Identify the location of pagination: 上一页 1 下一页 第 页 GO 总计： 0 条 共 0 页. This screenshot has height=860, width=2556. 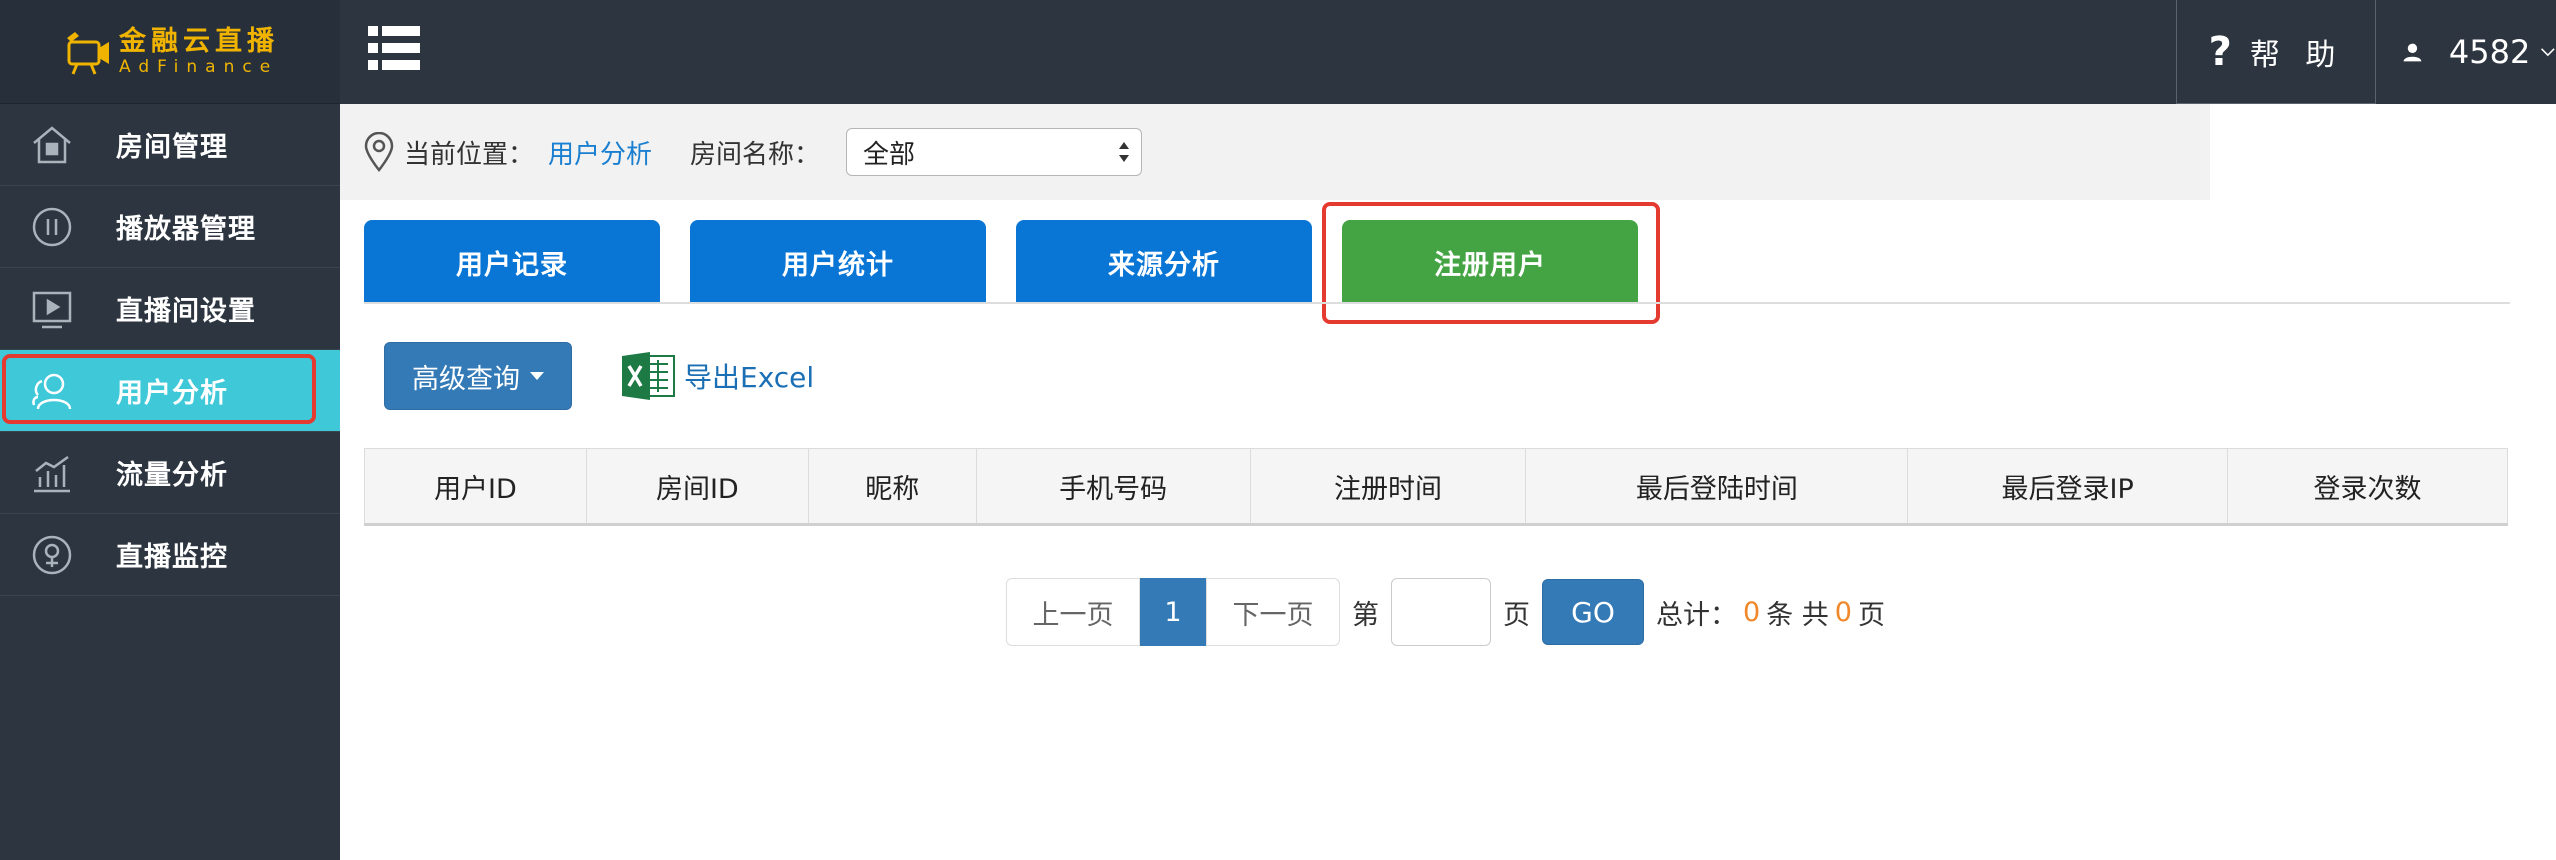
(1445, 612).